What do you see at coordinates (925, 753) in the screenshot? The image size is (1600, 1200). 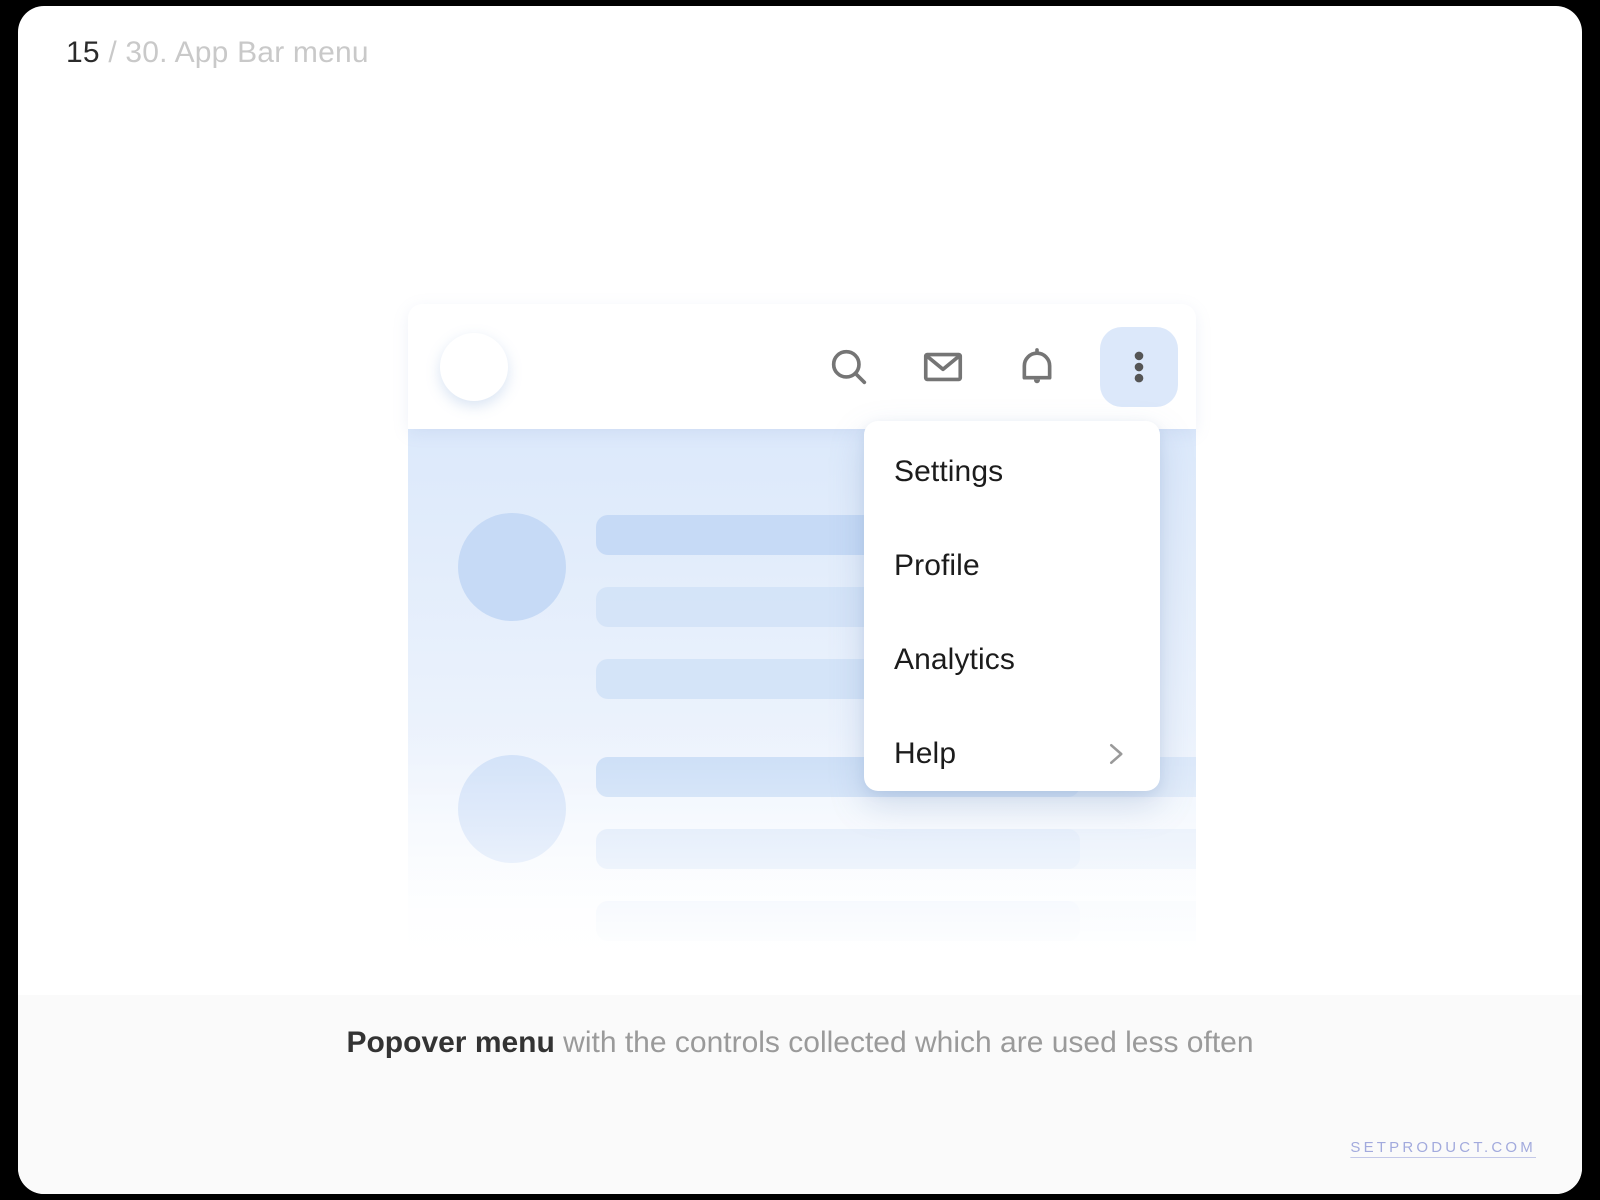 I see `menu-item-label: Help` at bounding box center [925, 753].